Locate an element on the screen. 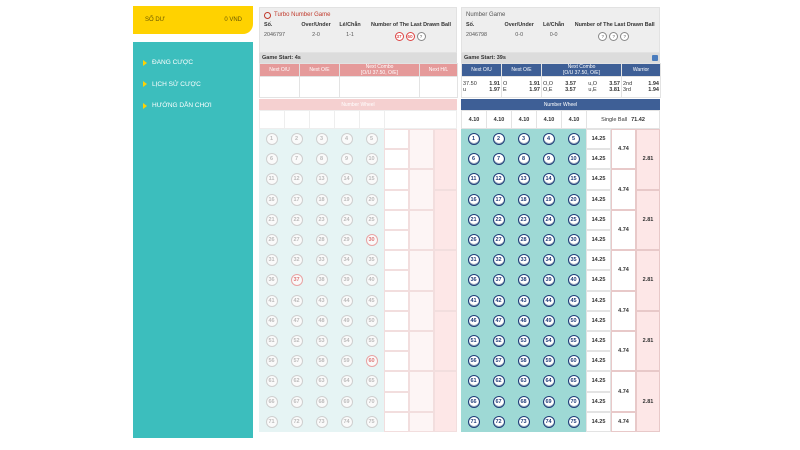 The height and width of the screenshot is (450, 800). single-ball-odds: 71.42 is located at coordinates (638, 120).